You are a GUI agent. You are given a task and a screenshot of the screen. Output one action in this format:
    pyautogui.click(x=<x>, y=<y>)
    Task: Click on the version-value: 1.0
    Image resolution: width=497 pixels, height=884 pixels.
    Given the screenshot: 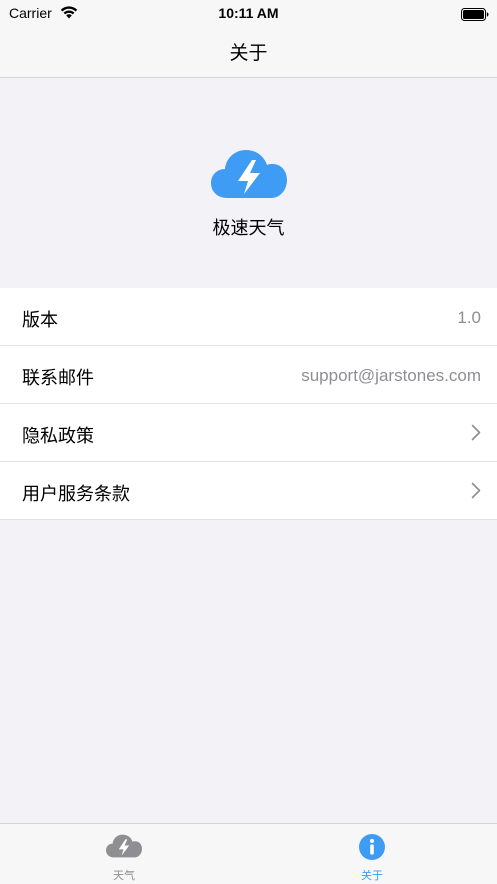 What is the action you would take?
    pyautogui.click(x=469, y=317)
    